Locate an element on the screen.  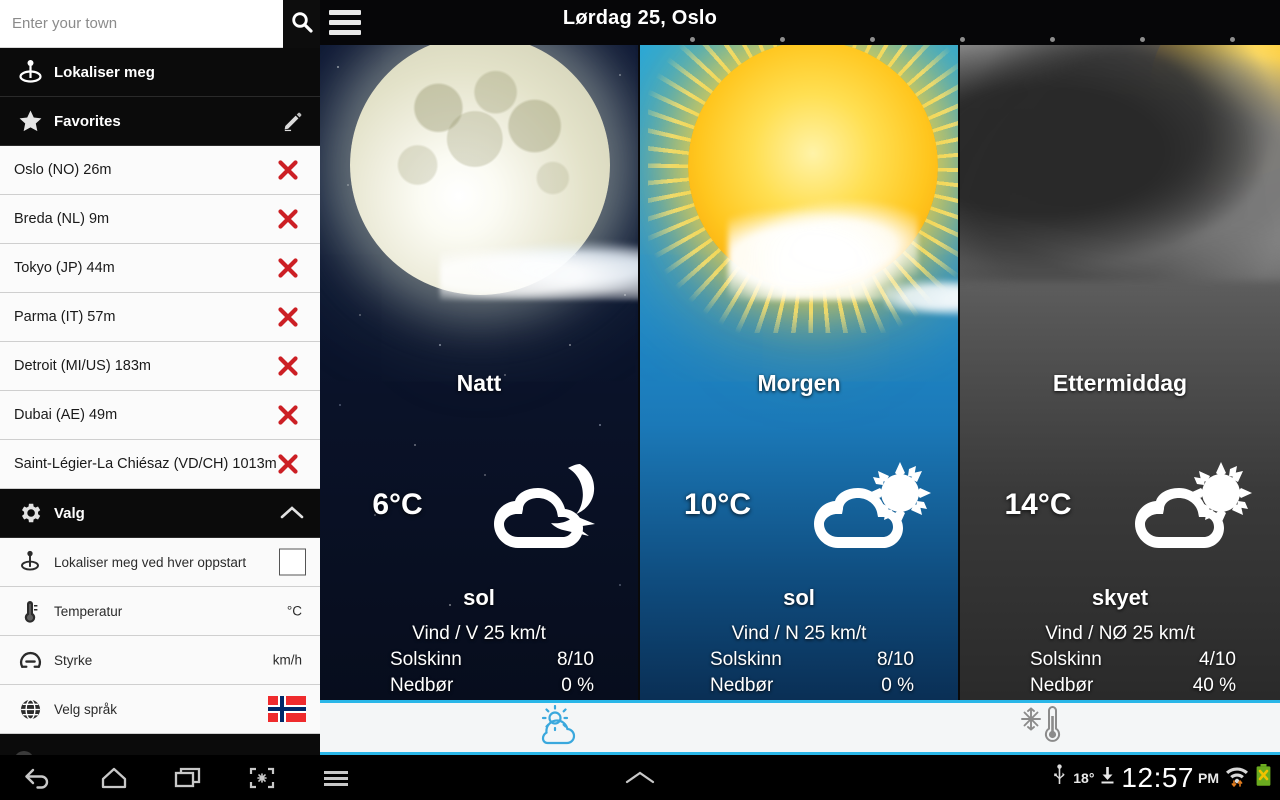
night-cloud-wisp is located at coordinates (539, 270).